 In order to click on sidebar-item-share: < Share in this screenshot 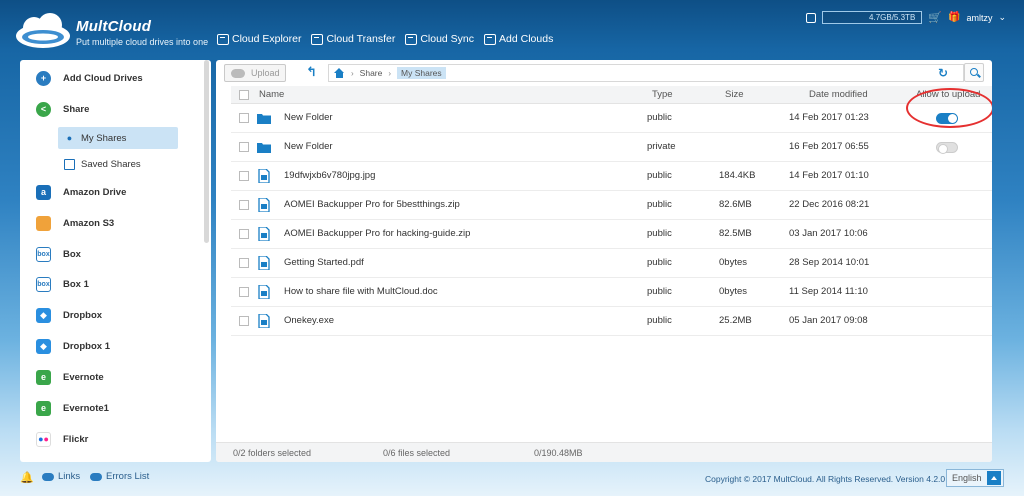, I will do `click(54, 109)`.